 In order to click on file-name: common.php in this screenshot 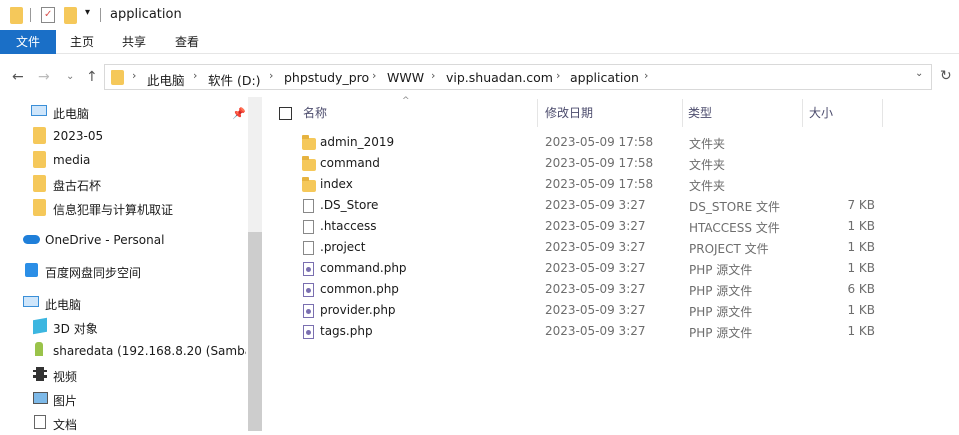, I will do `click(359, 289)`.